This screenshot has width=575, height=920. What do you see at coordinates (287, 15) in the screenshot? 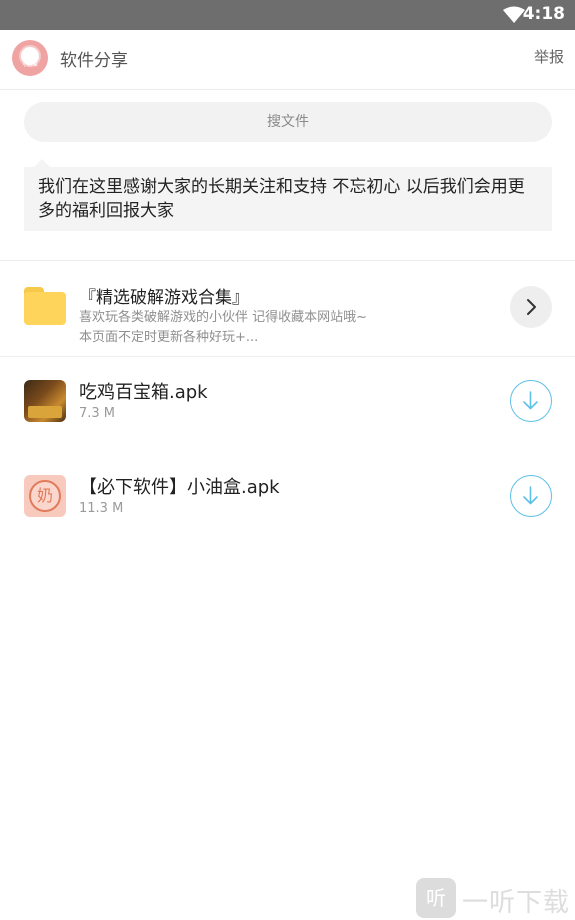
I see `status-bar: 4:18` at bounding box center [287, 15].